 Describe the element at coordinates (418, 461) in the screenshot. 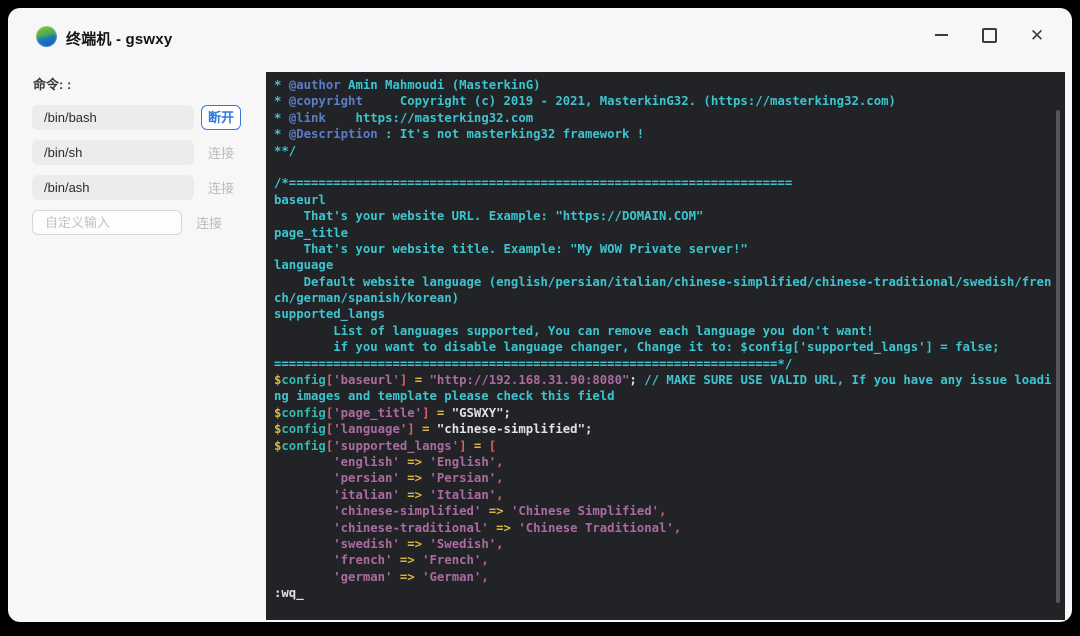

I see `terminal-line: 'english' => 'English',` at that location.